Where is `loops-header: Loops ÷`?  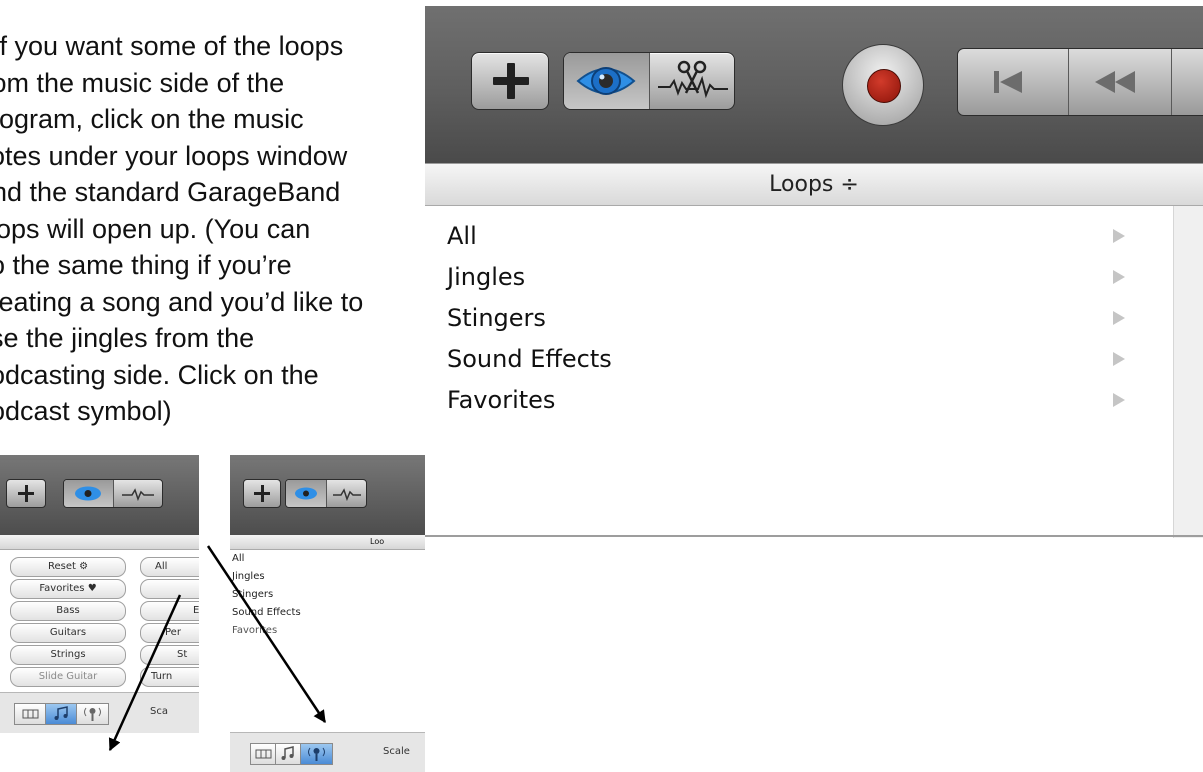 loops-header: Loops ÷ is located at coordinates (814, 184).